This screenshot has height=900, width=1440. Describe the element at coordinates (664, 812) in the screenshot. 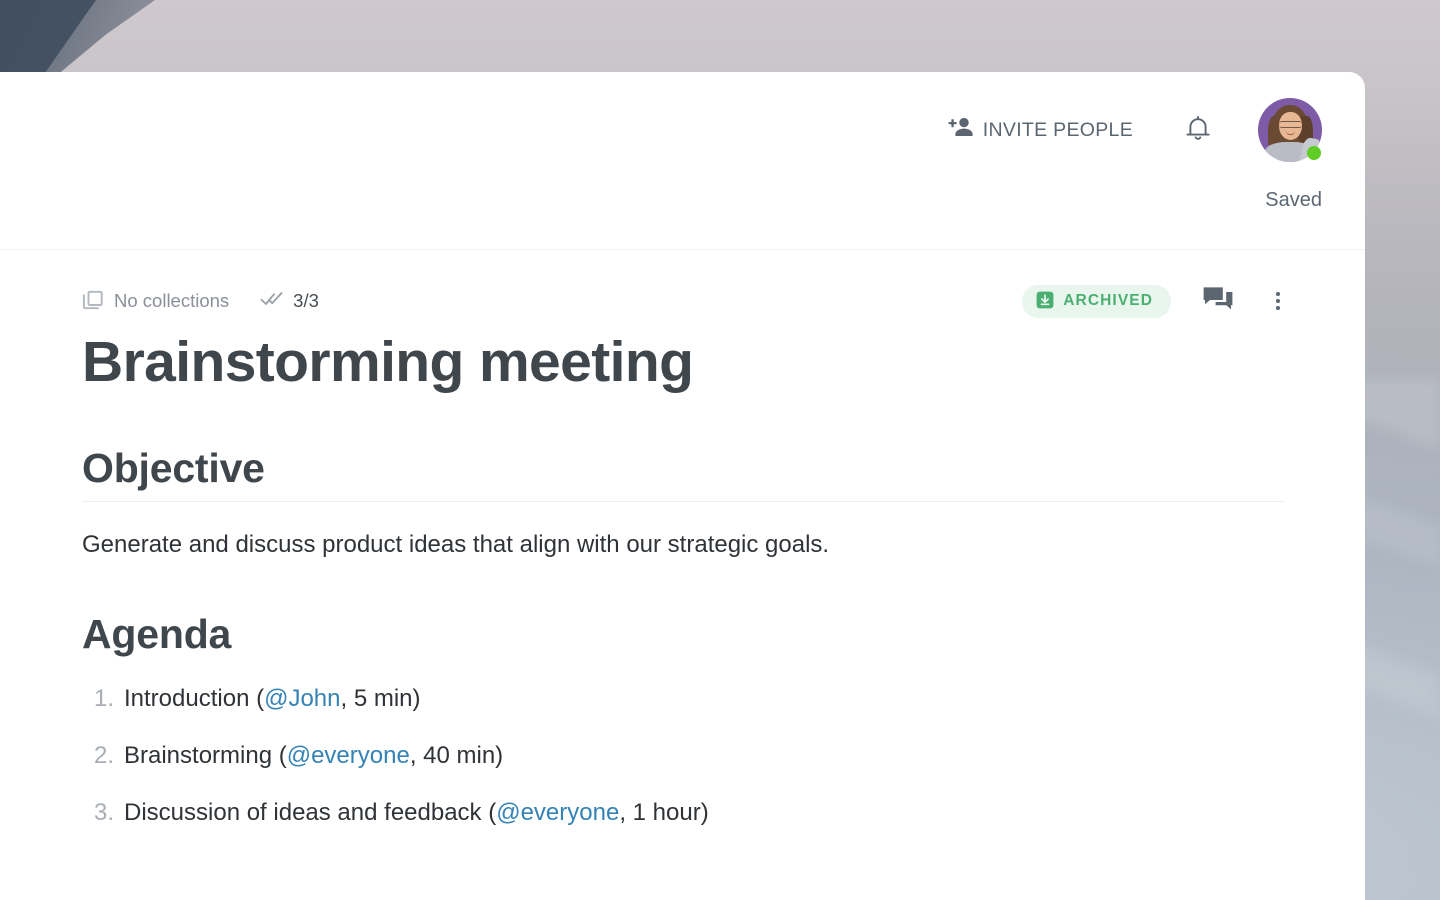

I see `list-item-text-after: , 1 hour)` at that location.